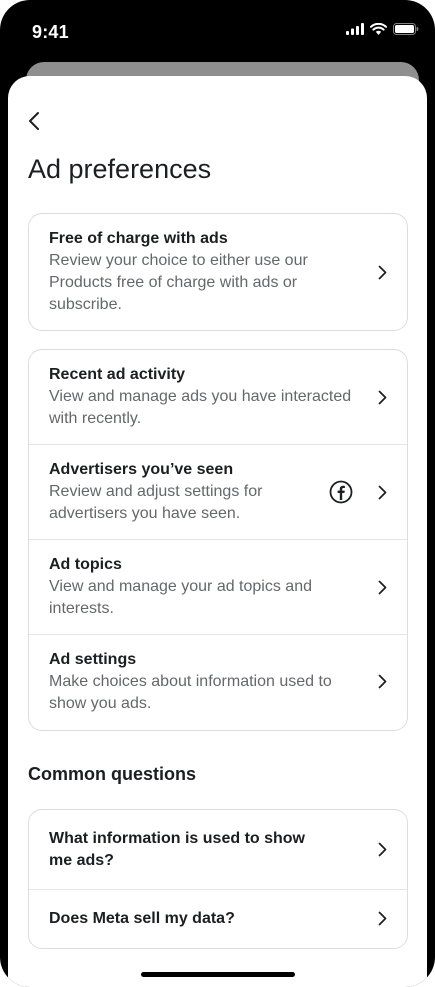 This screenshot has height=987, width=435. Describe the element at coordinates (34, 123) in the screenshot. I see `chevron-left-icon` at that location.